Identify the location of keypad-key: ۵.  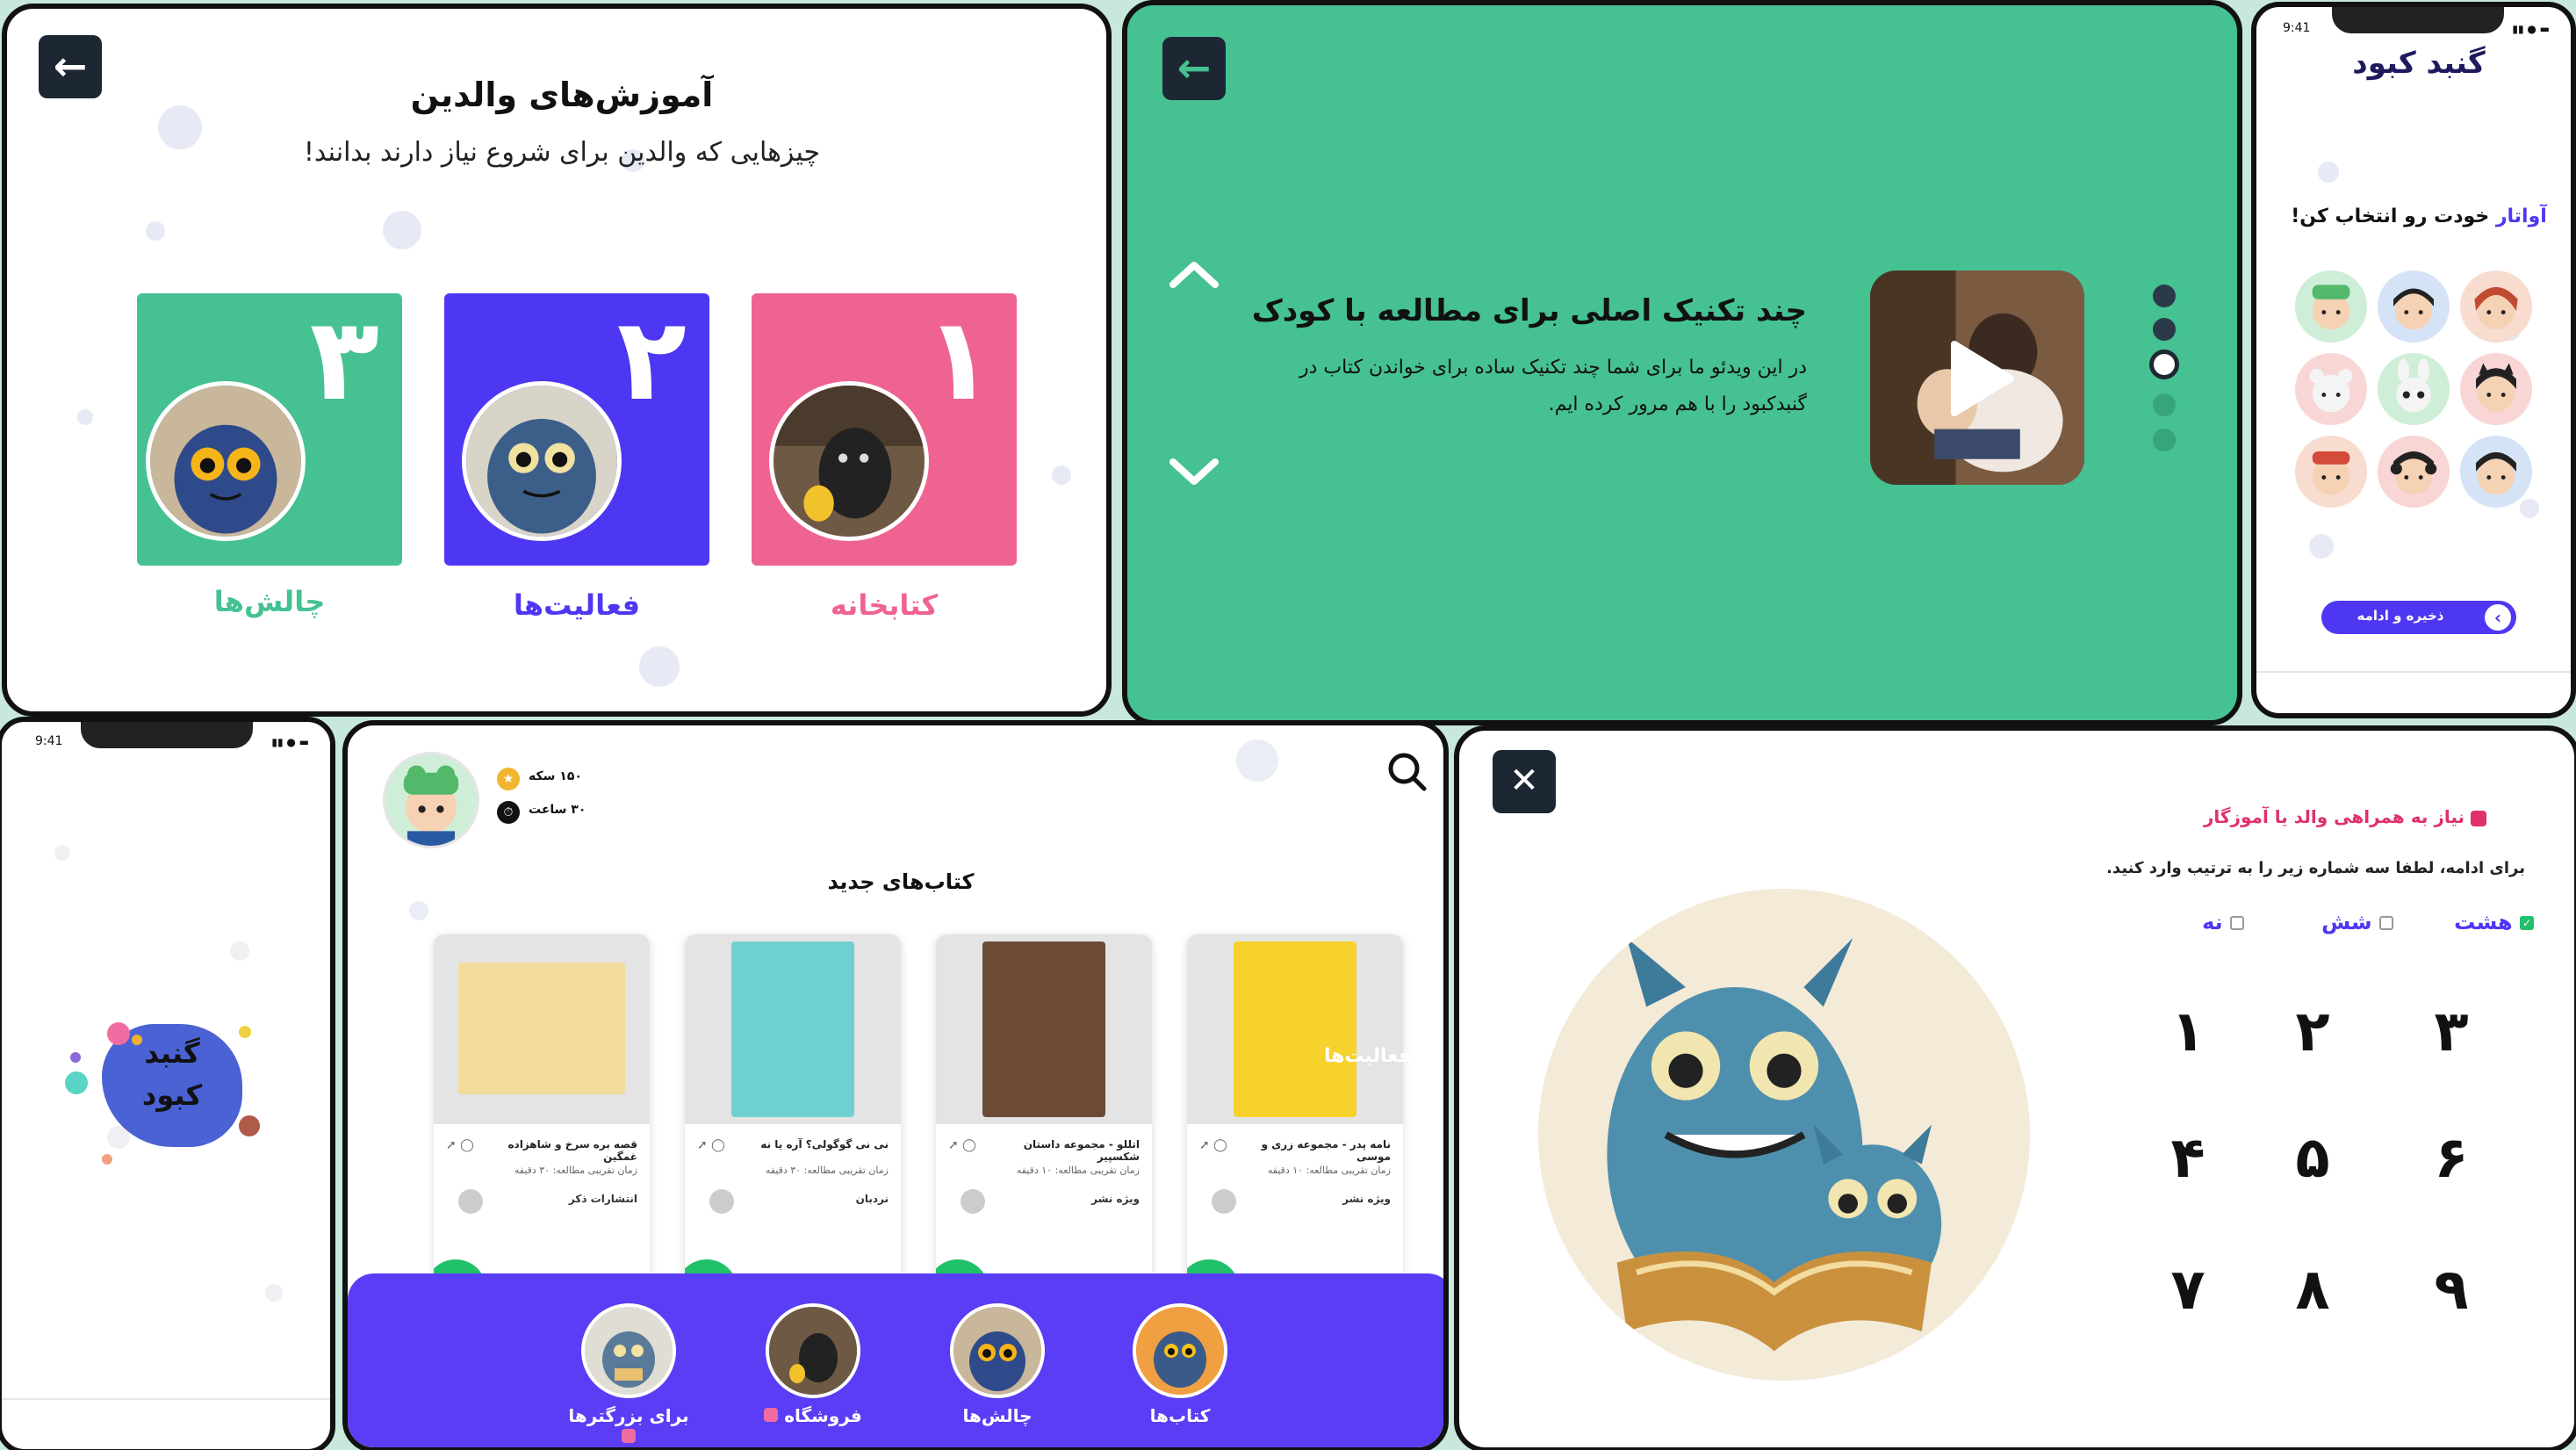
(2312, 1158).